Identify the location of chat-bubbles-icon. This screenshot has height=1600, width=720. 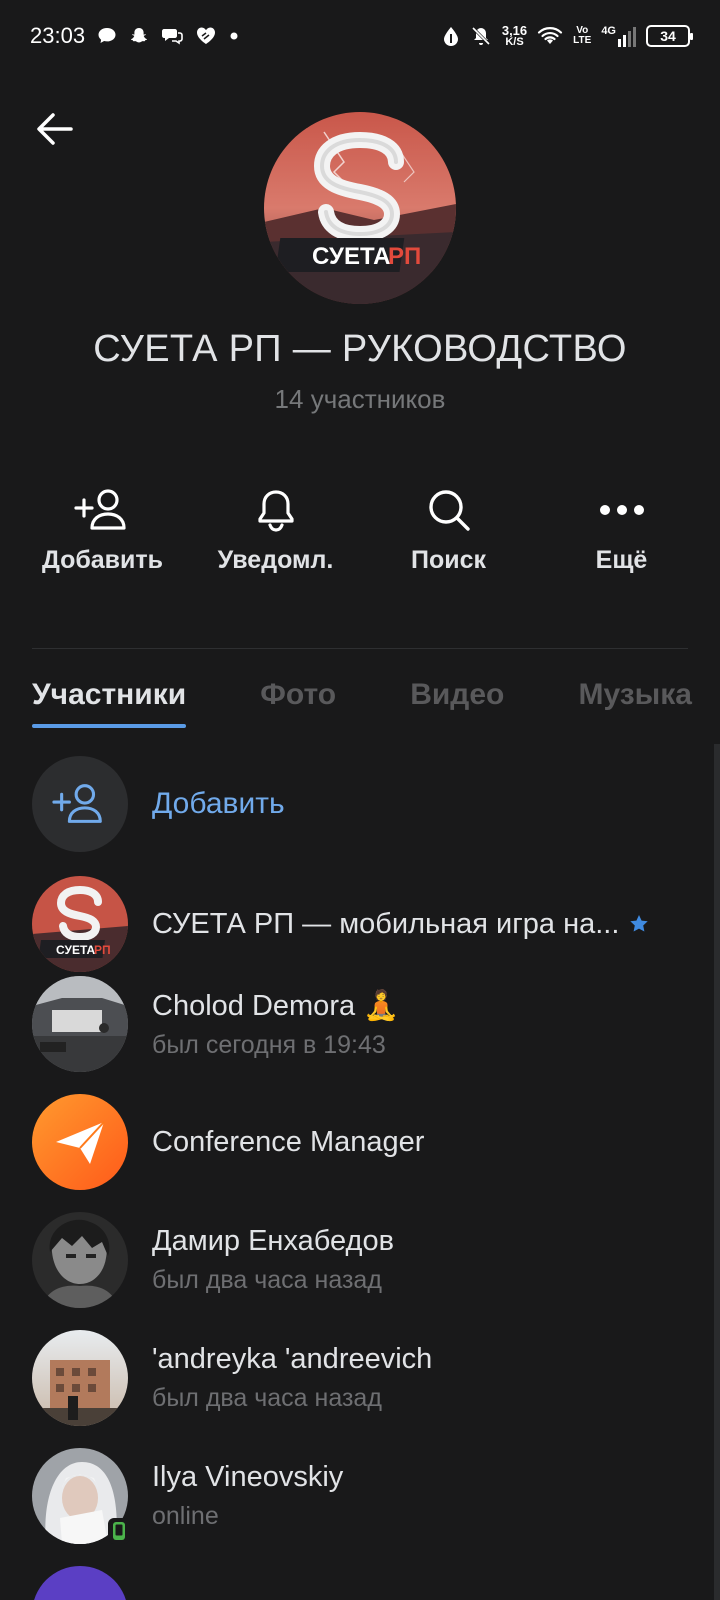
(172, 37).